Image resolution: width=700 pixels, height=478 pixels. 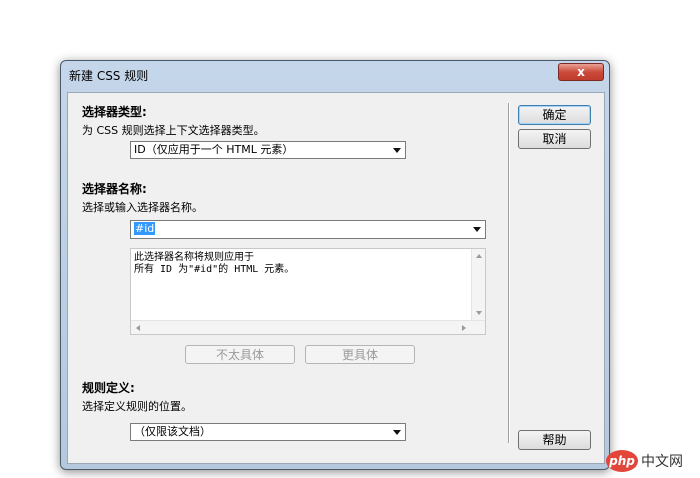 I want to click on rule-definition-value: （仅限该文档）, so click(x=172, y=431).